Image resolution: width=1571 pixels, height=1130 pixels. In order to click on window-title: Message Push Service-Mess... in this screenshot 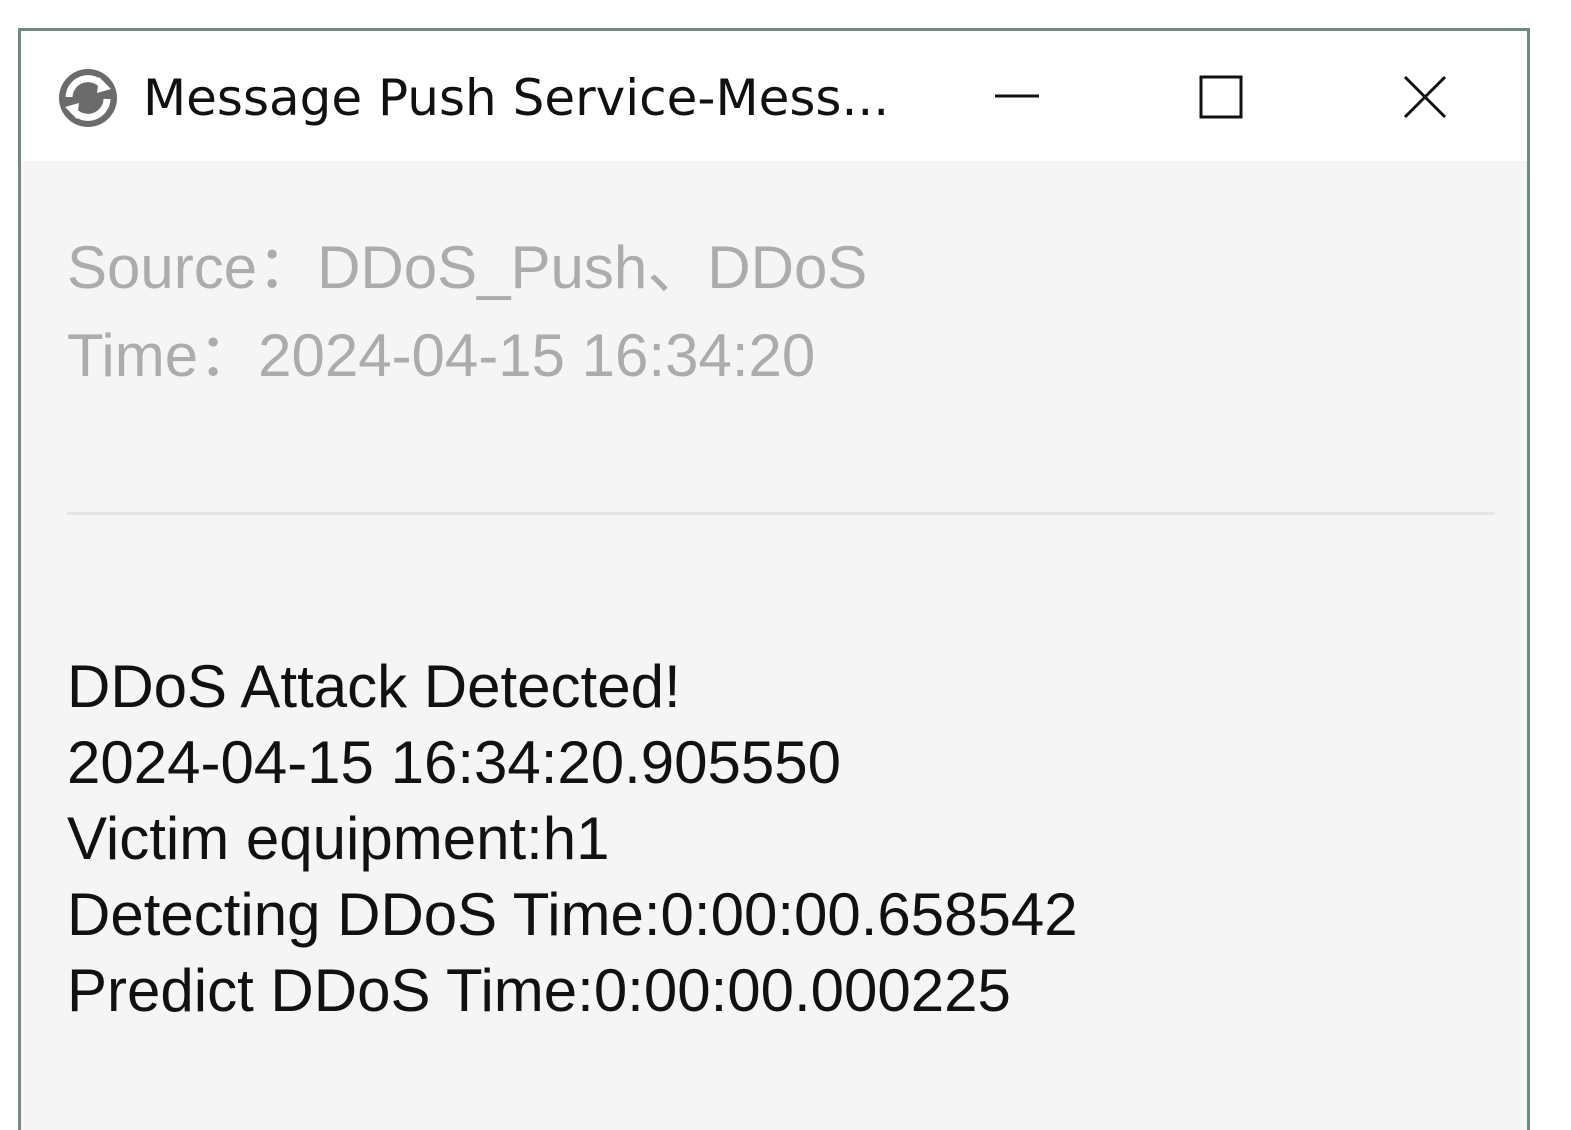, I will do `click(516, 98)`.